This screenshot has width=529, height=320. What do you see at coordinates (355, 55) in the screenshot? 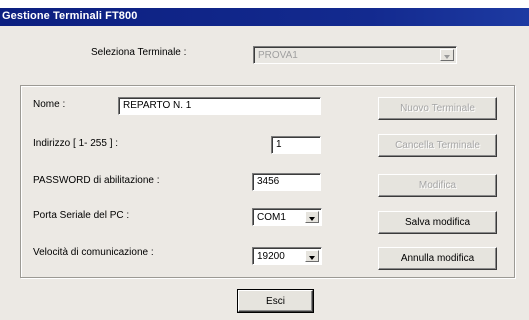
I see `select-terminal-combo: PROVA1` at bounding box center [355, 55].